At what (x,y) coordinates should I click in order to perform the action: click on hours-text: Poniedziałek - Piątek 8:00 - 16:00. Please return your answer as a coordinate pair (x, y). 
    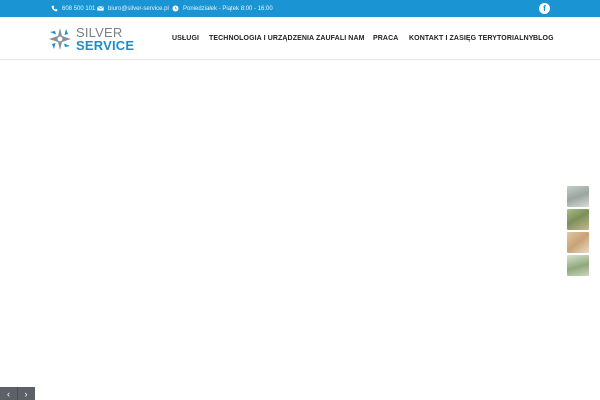
    Looking at the image, I should click on (228, 8).